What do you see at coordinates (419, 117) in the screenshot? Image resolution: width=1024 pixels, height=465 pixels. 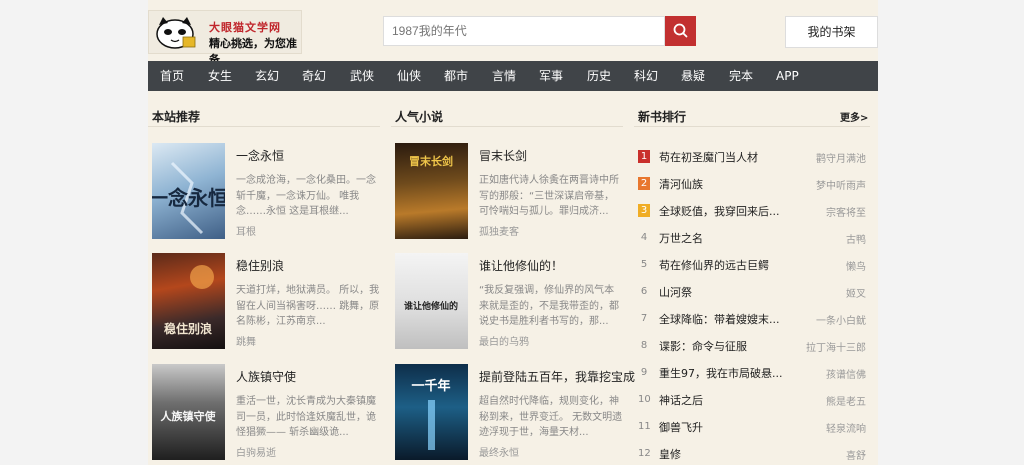 I see `popular-title: 人气小说` at bounding box center [419, 117].